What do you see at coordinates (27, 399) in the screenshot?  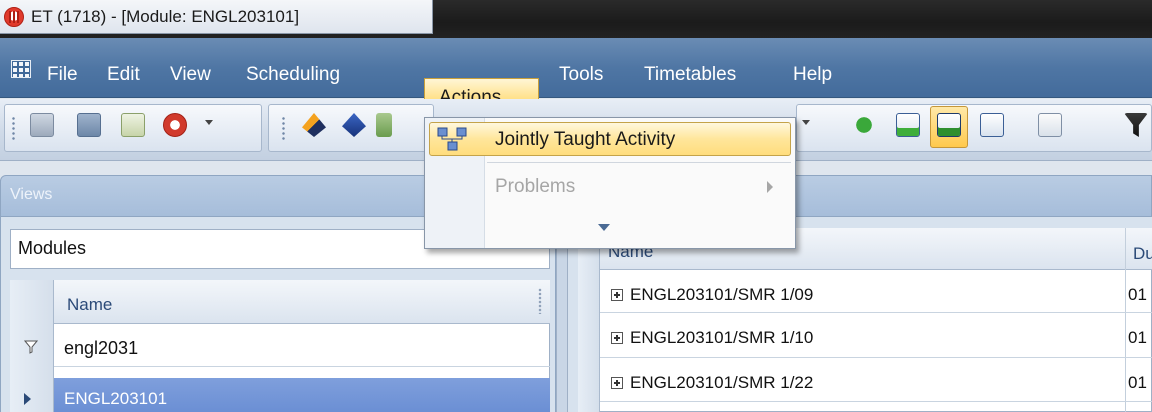 I see `current-row-arrow-icon` at bounding box center [27, 399].